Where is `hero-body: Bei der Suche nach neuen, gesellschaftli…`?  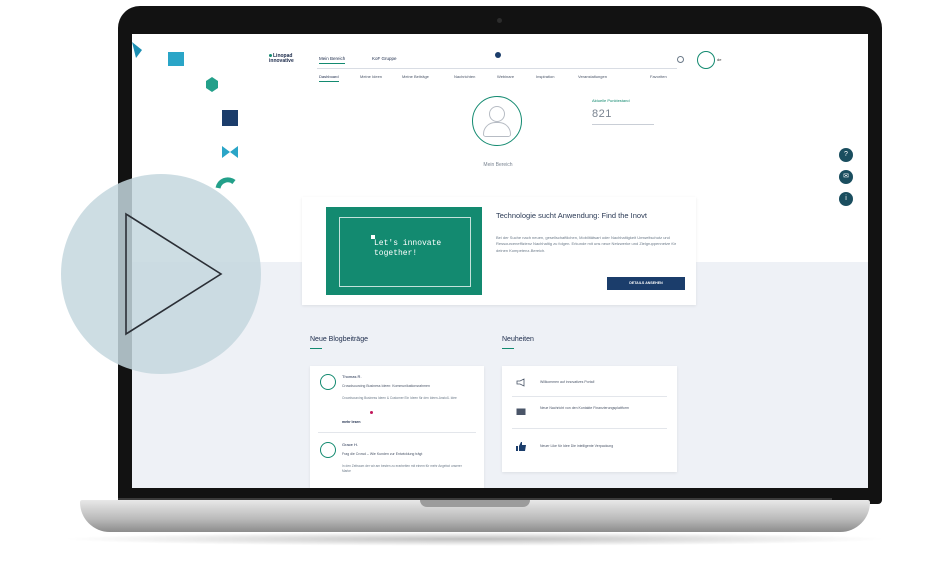
hero-body: Bei der Suche nach neuen, gesellschaftli… is located at coordinates (586, 244).